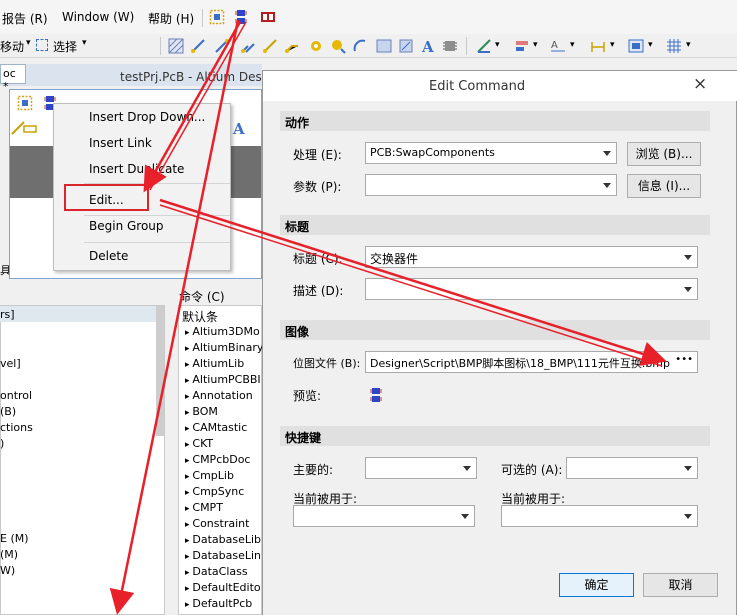 Image resolution: width=737 pixels, height=615 pixels. Describe the element at coordinates (598, 46) in the screenshot. I see `dimension-icon` at that location.